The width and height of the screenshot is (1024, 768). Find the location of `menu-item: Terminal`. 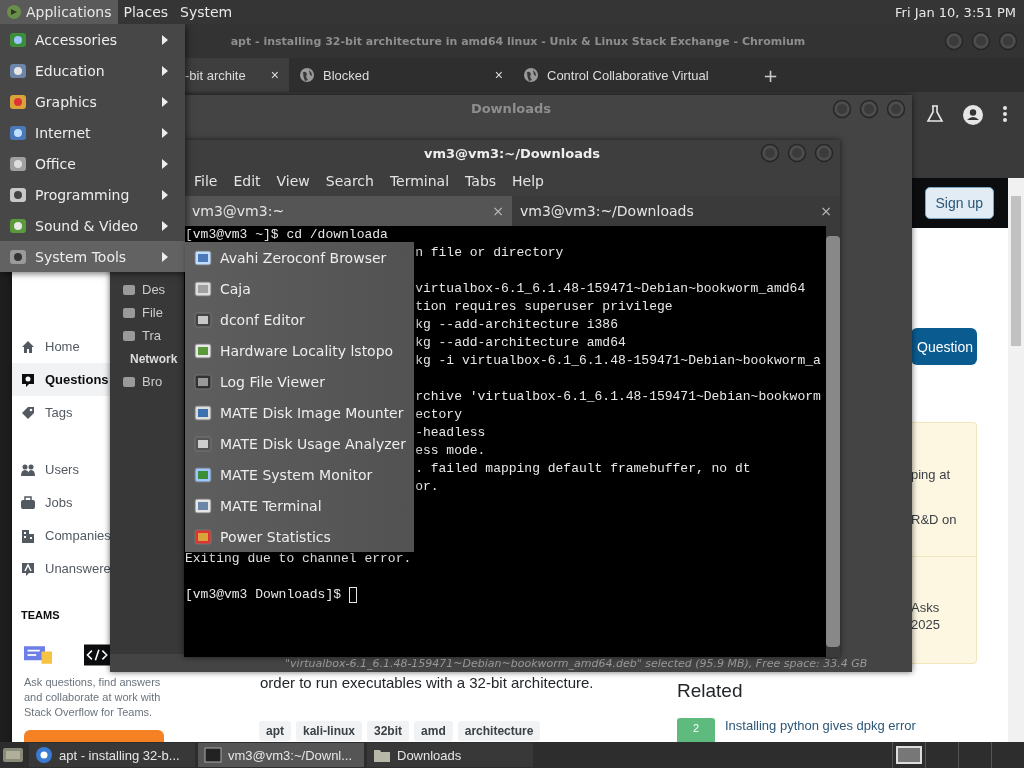

menu-item: Terminal is located at coordinates (419, 181).